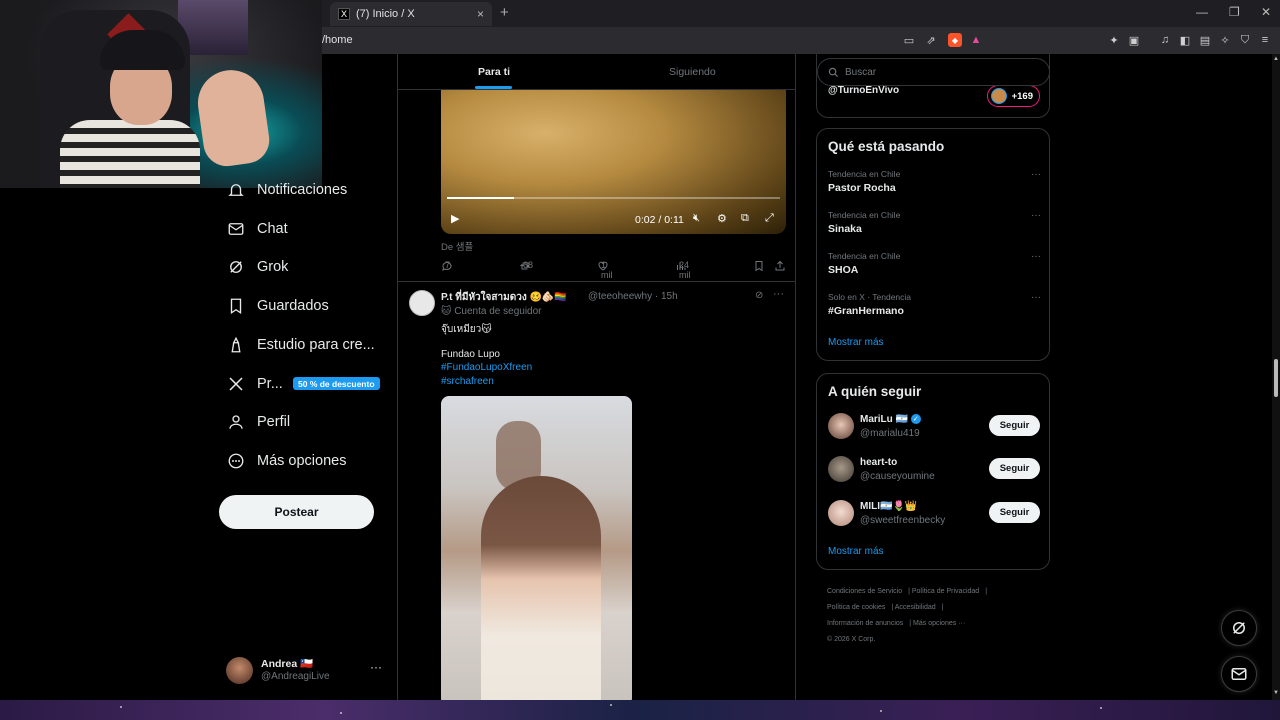  I want to click on trend-item: Tendencia en Chile SHOA ···, so click(935, 263).